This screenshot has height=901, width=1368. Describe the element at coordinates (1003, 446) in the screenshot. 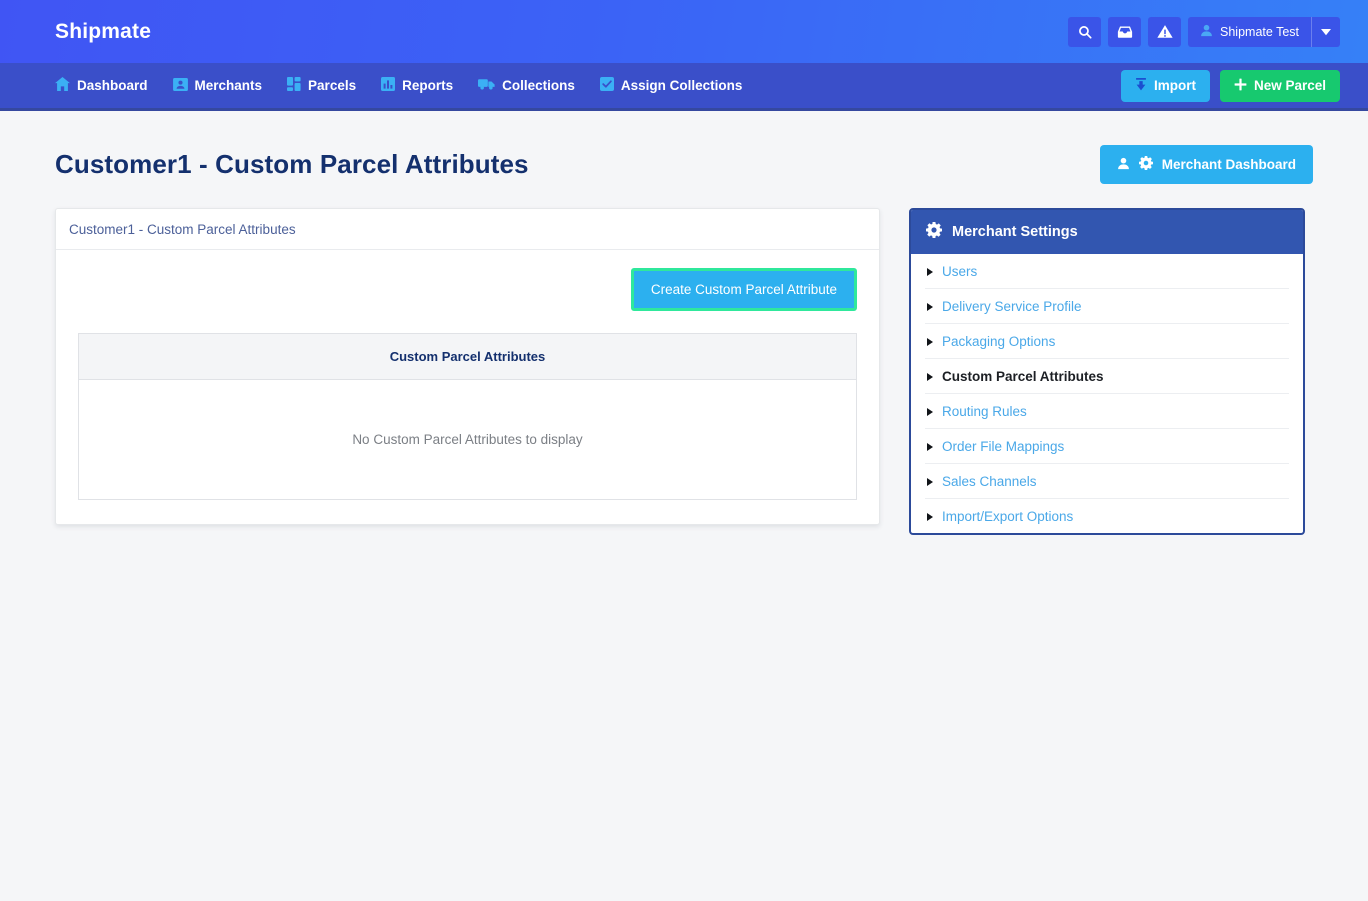

I see `sidebar-item-label: Order File Mappings` at that location.